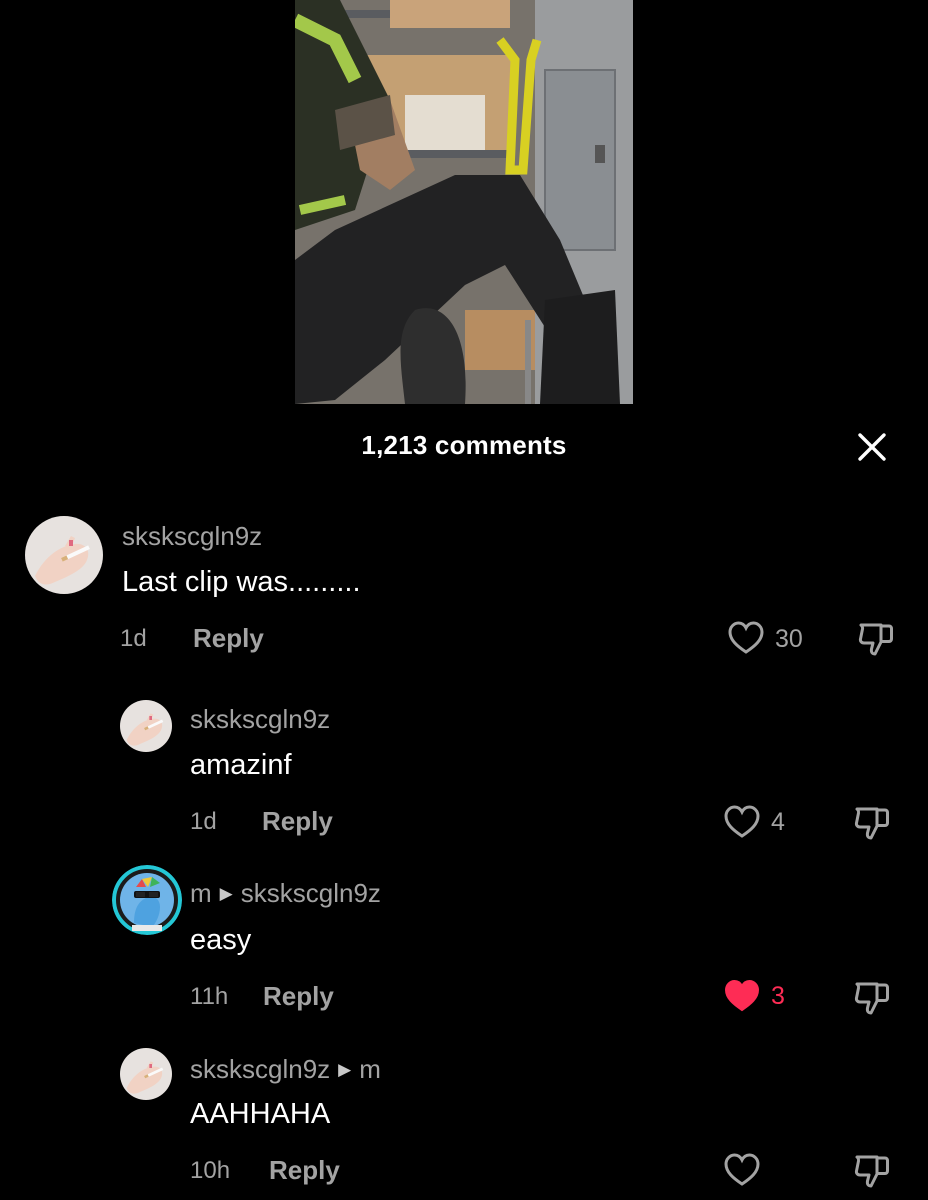  What do you see at coordinates (311, 893) in the screenshot?
I see `reply-to-username: sksksсgln9z` at bounding box center [311, 893].